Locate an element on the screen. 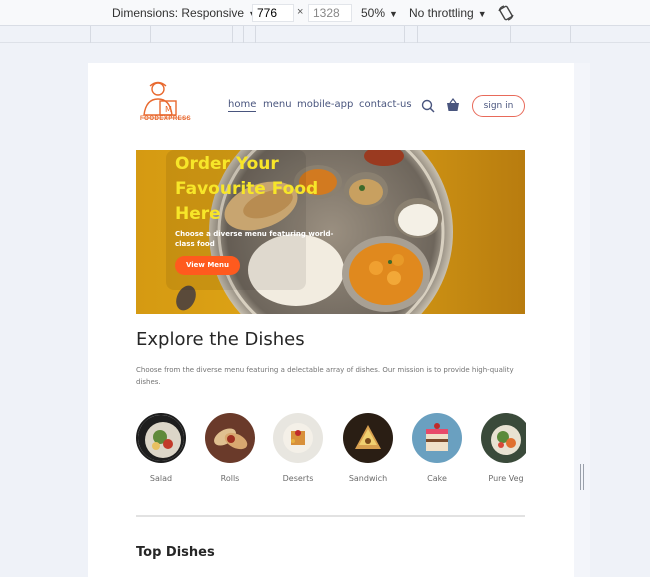  section-divider is located at coordinates (330, 516).